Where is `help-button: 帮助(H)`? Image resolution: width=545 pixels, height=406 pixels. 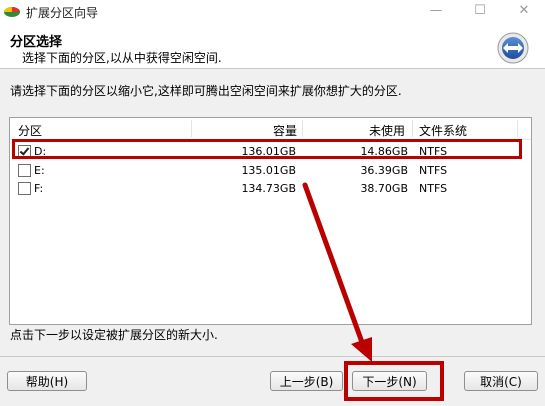
help-button: 帮助(H) is located at coordinates (47, 381).